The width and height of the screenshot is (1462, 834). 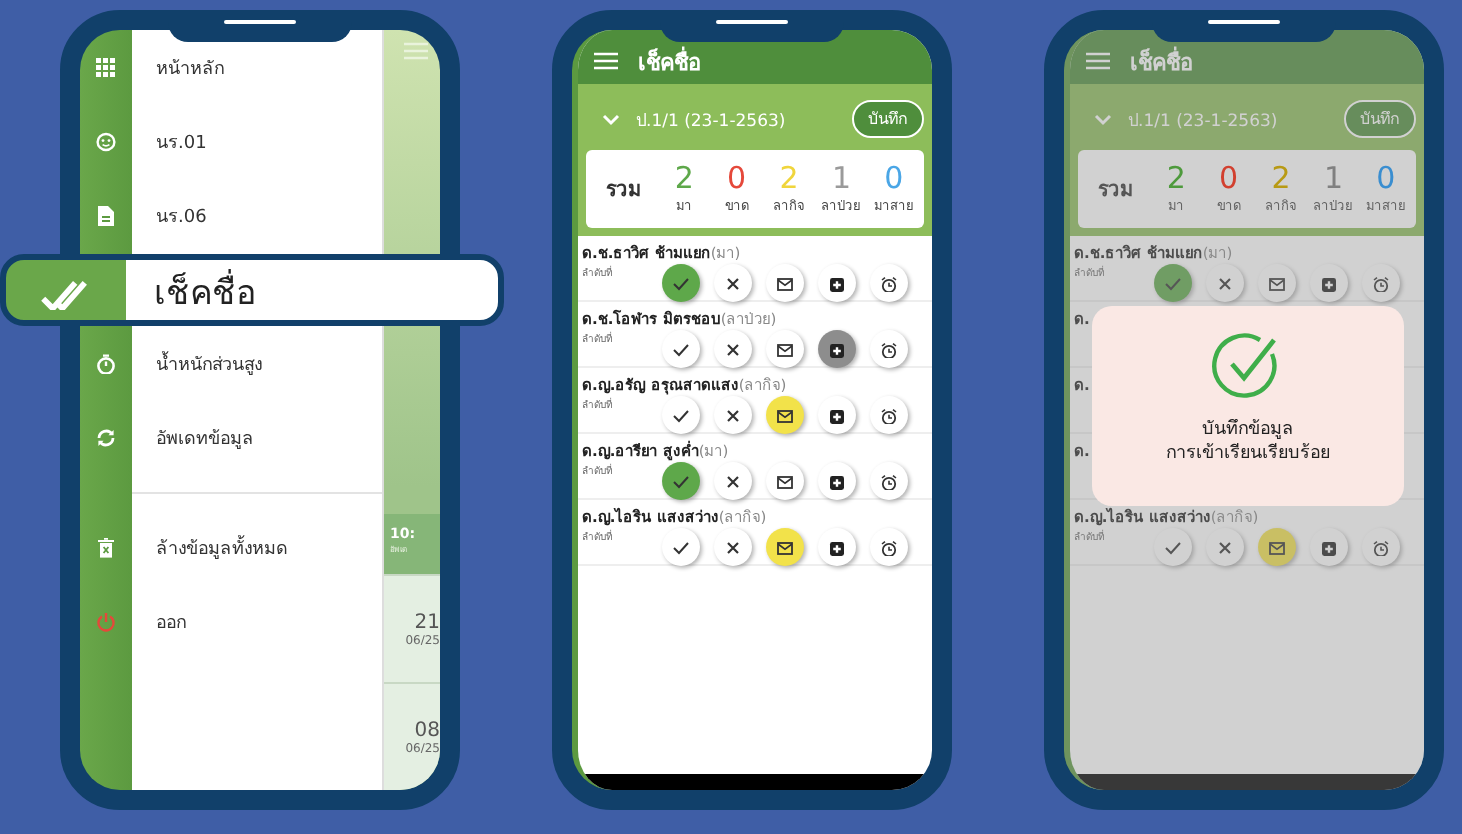 What do you see at coordinates (106, 216) in the screenshot?
I see `document-icon` at bounding box center [106, 216].